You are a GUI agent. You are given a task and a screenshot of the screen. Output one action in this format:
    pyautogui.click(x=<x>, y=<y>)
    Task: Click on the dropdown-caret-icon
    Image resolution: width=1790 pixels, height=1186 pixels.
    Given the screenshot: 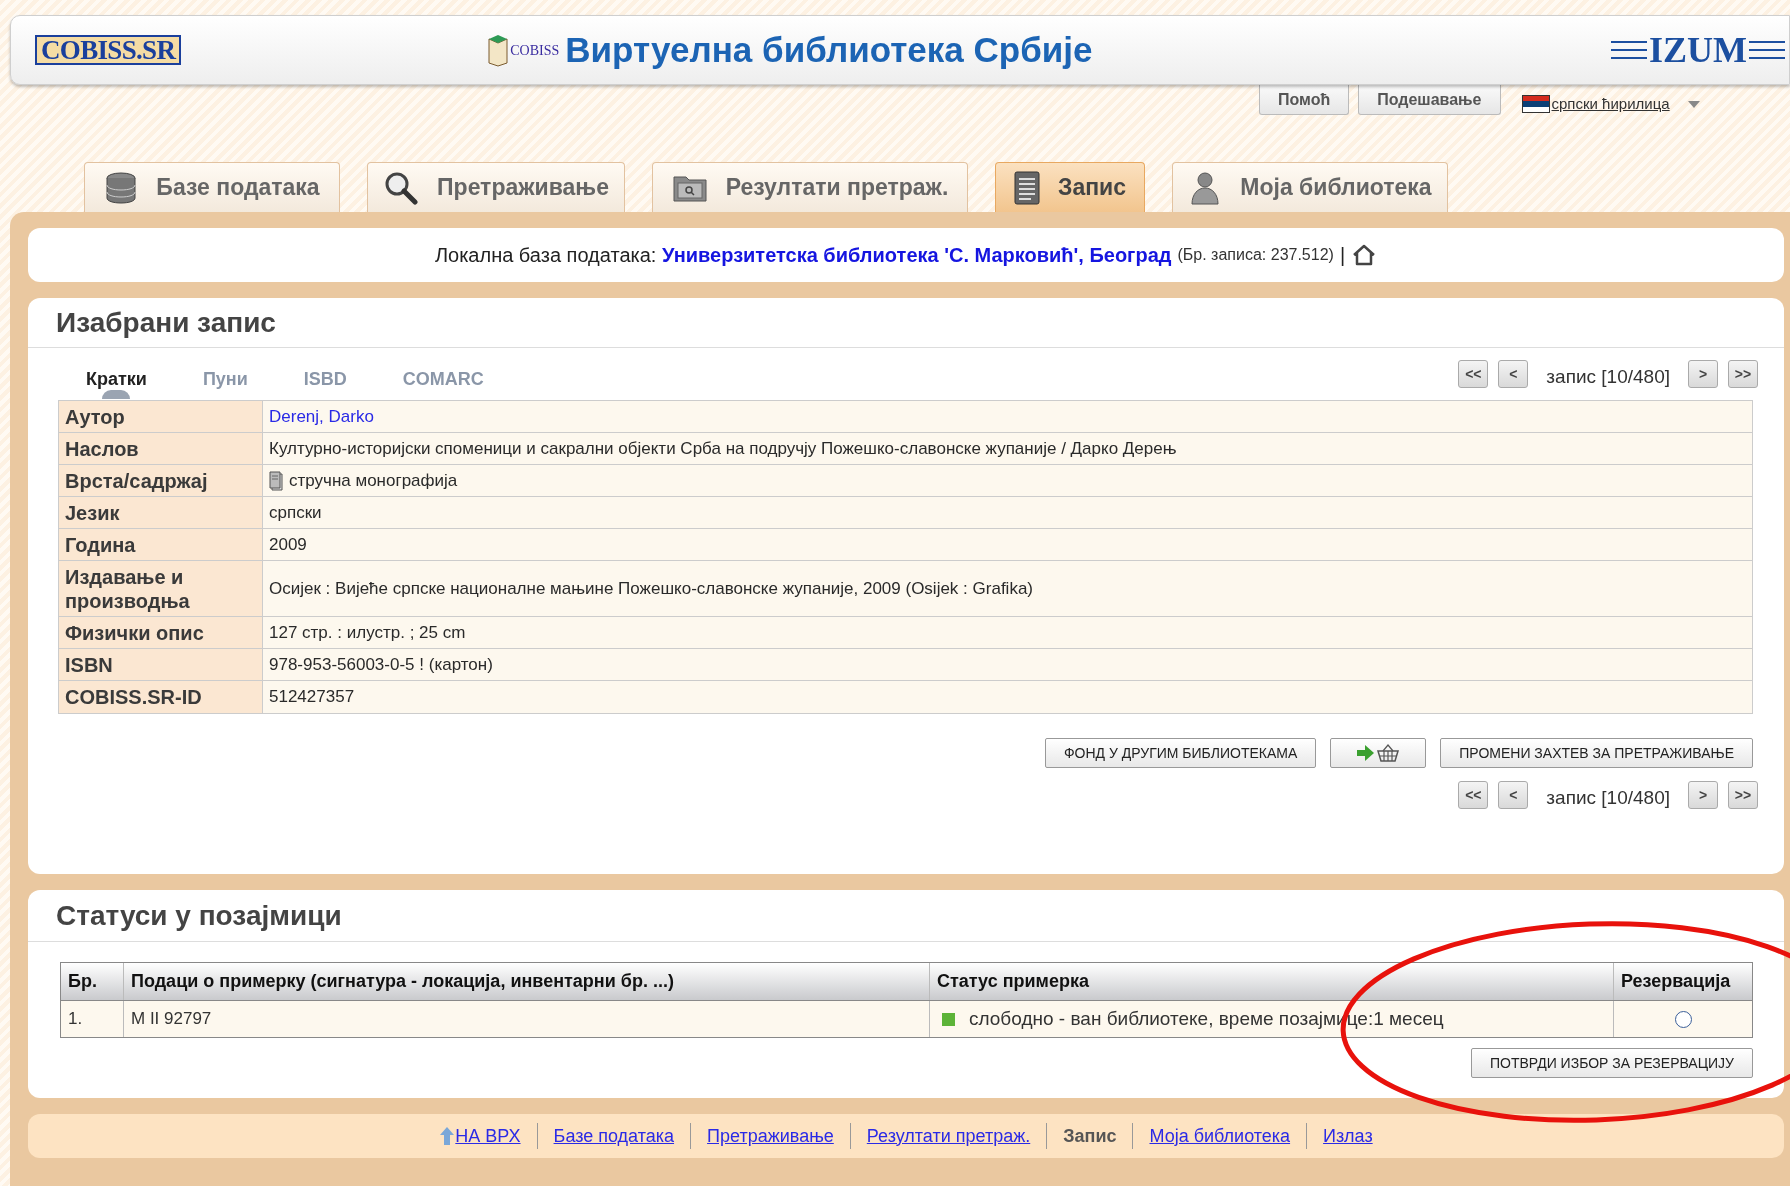 What is the action you would take?
    pyautogui.click(x=1693, y=104)
    